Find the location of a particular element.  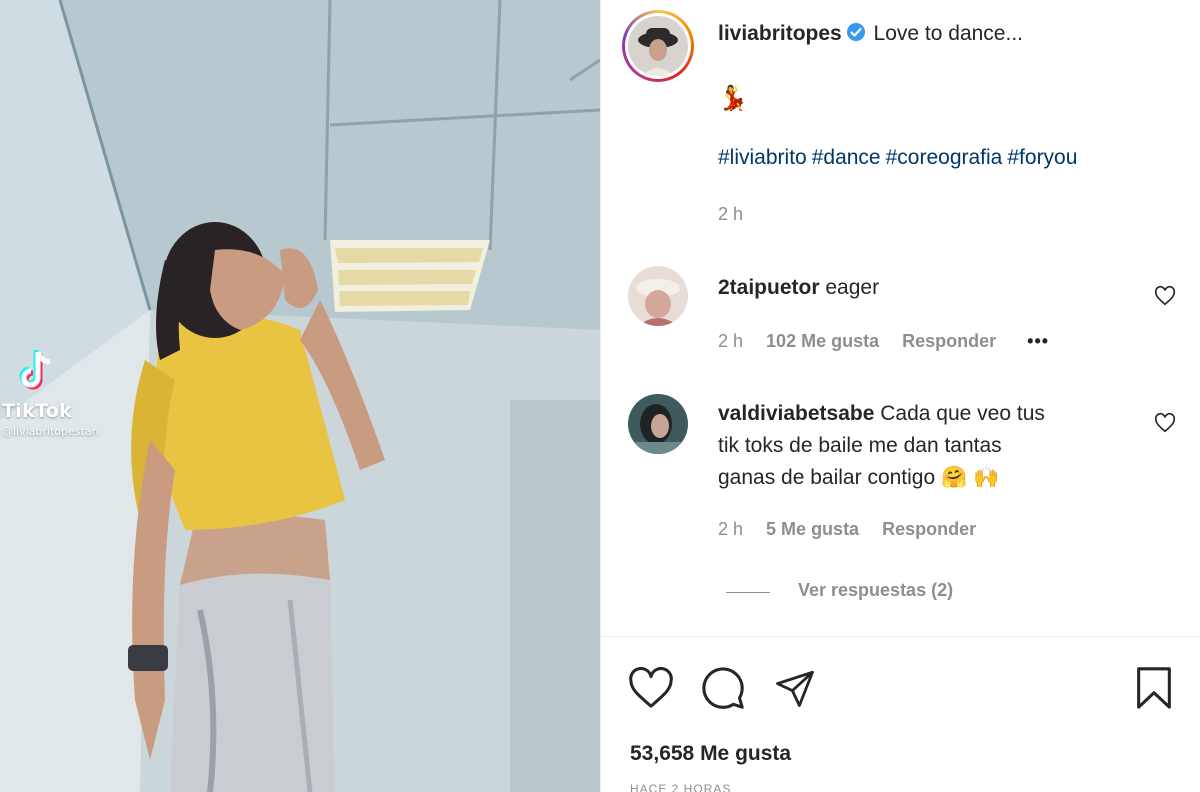

caption-hashtags: #liviabrito #dance #coreografia #foryou is located at coordinates (900, 158).